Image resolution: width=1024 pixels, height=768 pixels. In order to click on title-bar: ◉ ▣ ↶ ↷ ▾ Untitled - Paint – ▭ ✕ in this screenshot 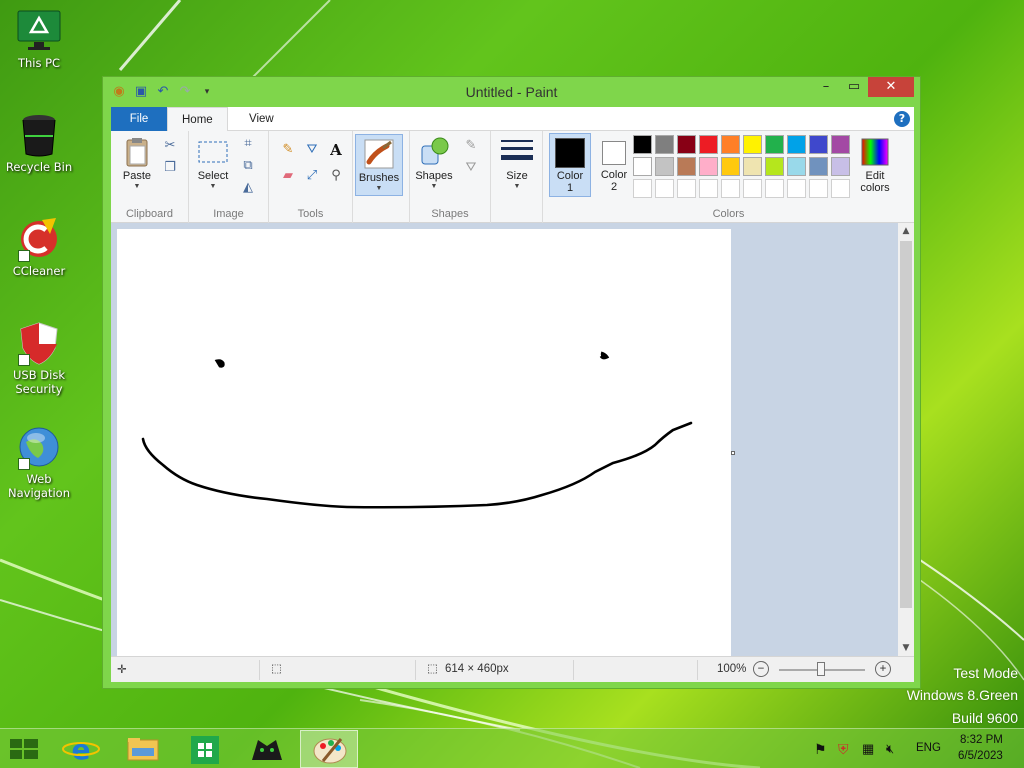, I will do `click(511, 92)`.